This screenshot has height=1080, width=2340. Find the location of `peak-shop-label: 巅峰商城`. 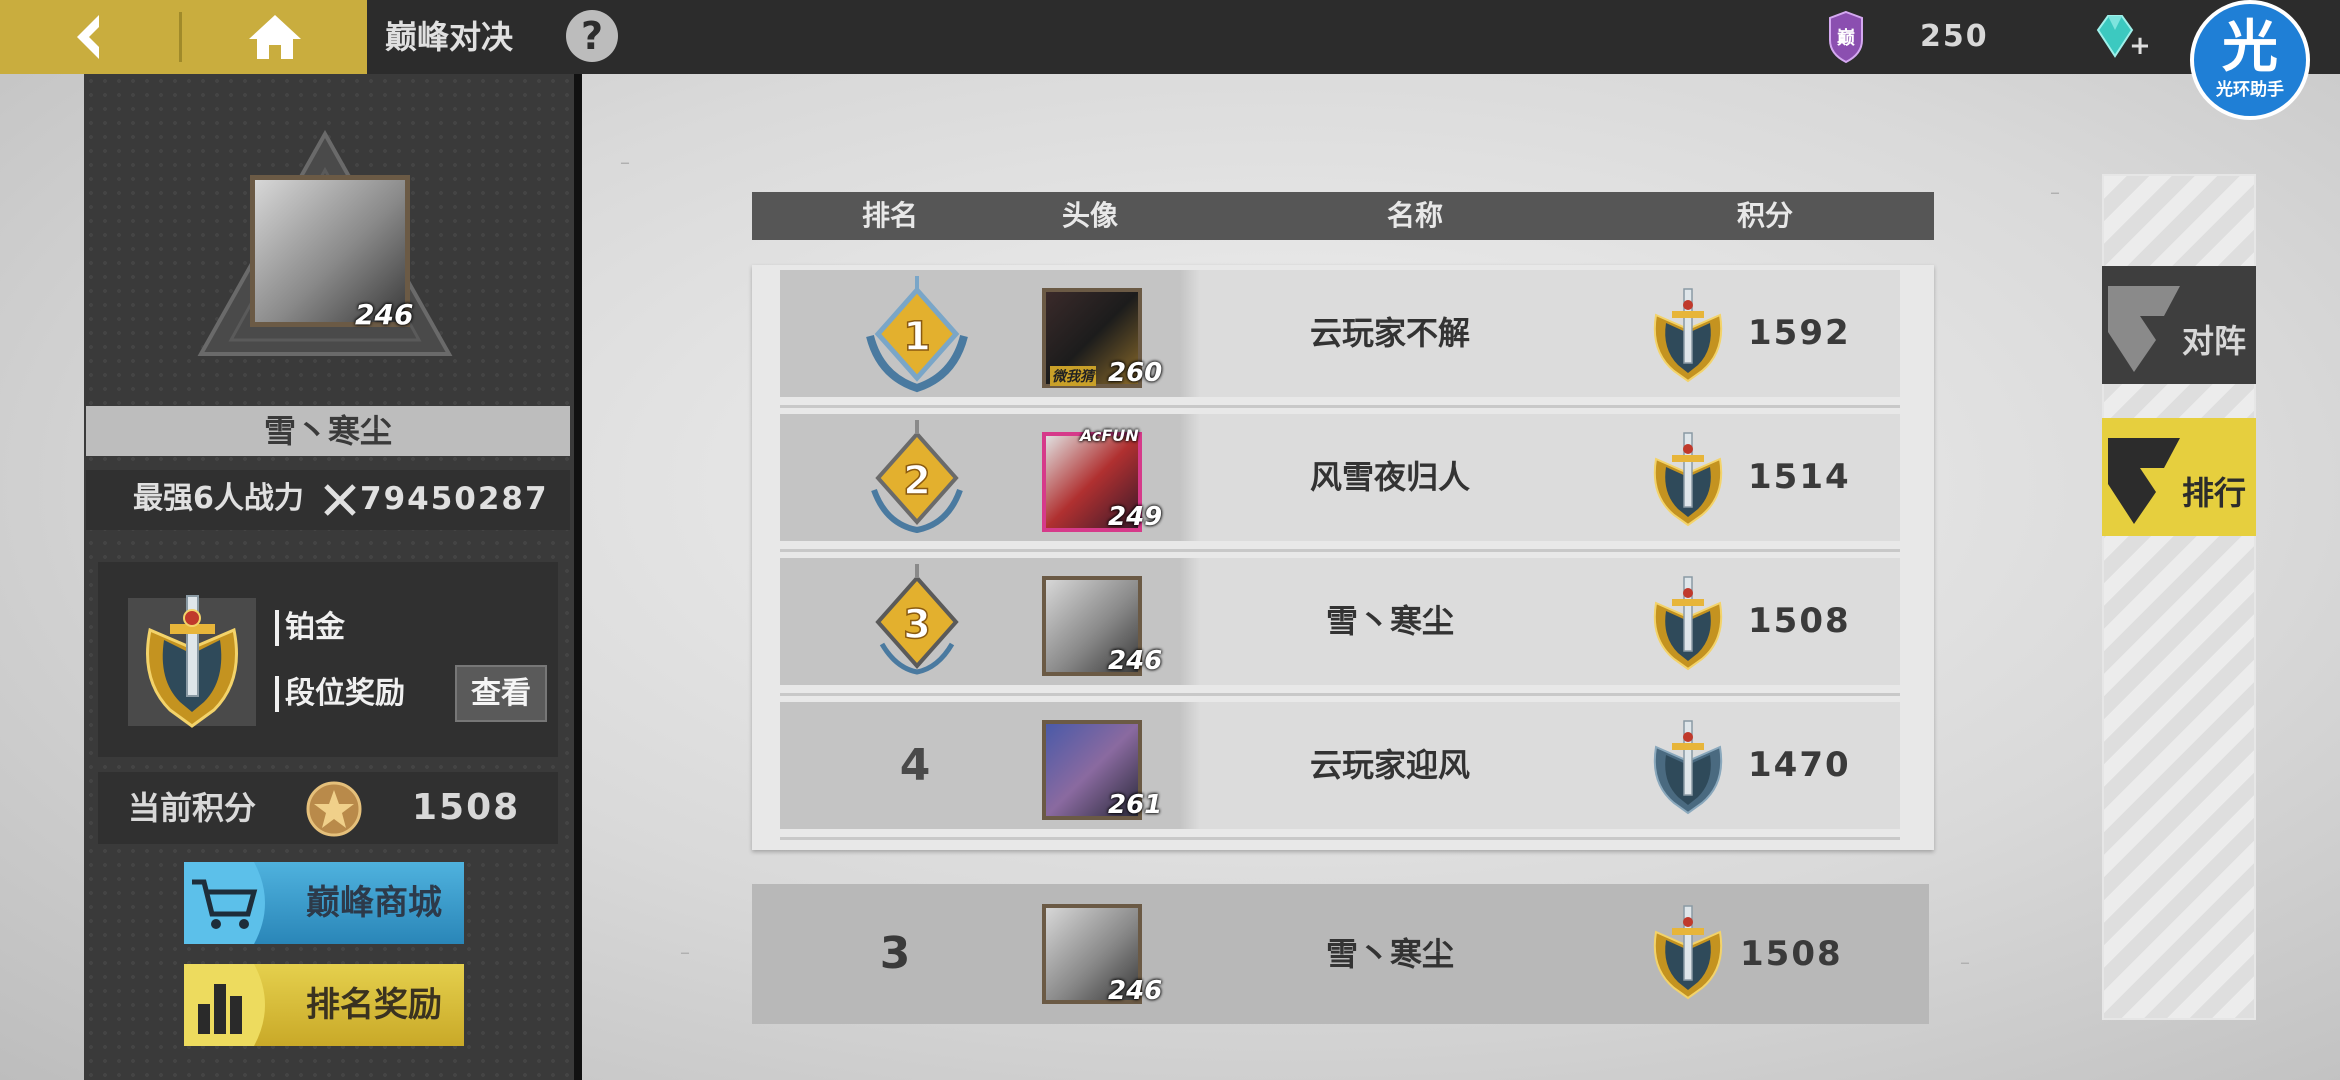

peak-shop-label: 巅峰商城 is located at coordinates (374, 903).